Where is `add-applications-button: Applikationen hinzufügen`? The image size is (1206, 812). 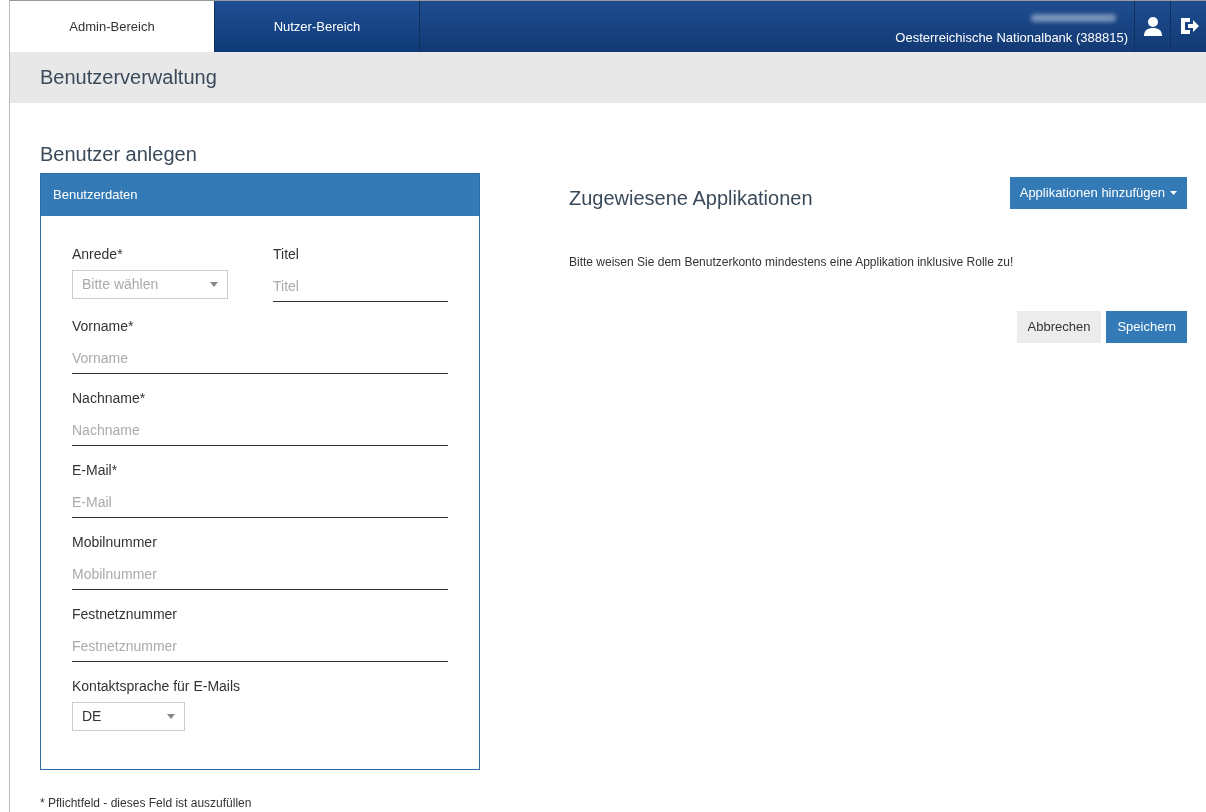 add-applications-button: Applikationen hinzufügen is located at coordinates (1098, 193).